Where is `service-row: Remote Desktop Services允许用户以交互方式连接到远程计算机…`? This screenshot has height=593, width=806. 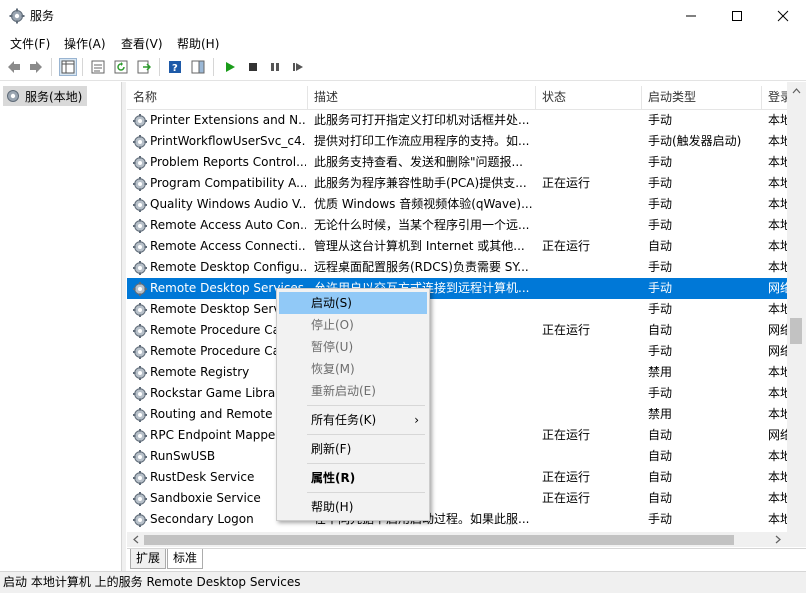
service-row: Remote Desktop Services允许用户以交互方式连接到远程计算机… is located at coordinates (466, 288).